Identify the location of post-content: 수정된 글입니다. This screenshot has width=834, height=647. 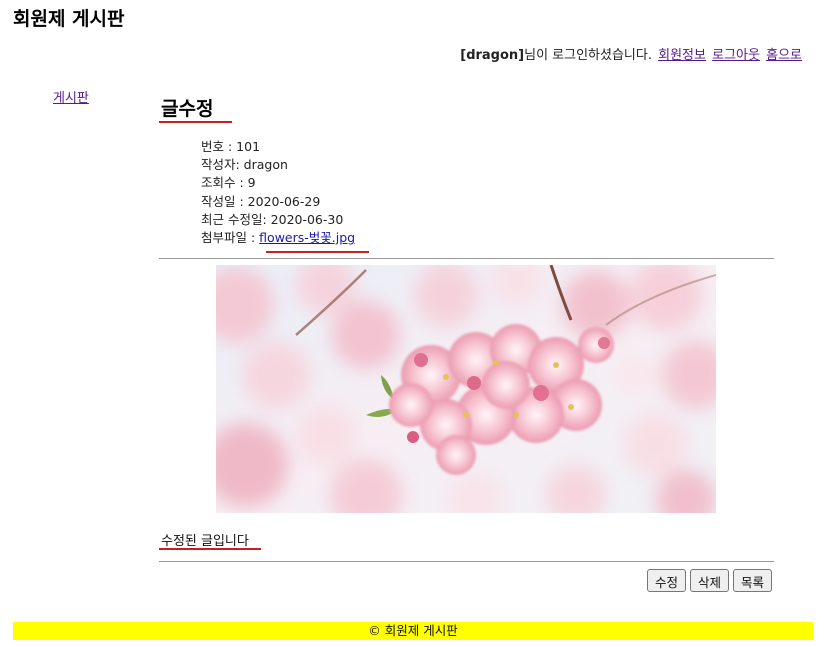
(205, 541).